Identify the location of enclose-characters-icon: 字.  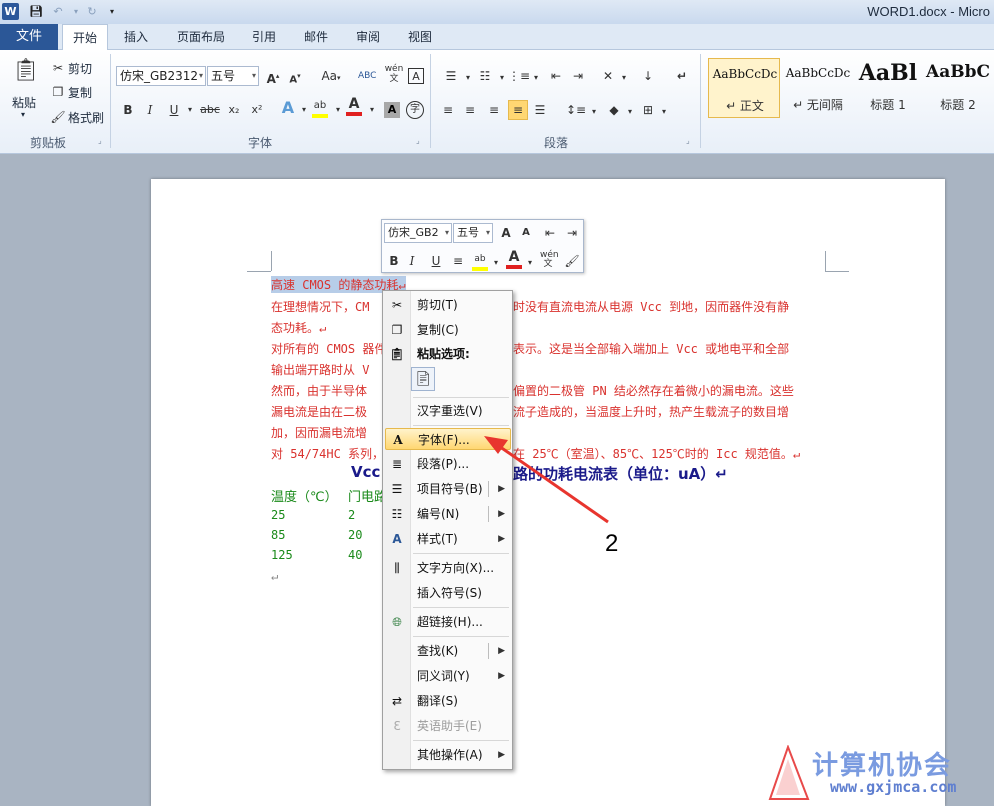
(415, 110).